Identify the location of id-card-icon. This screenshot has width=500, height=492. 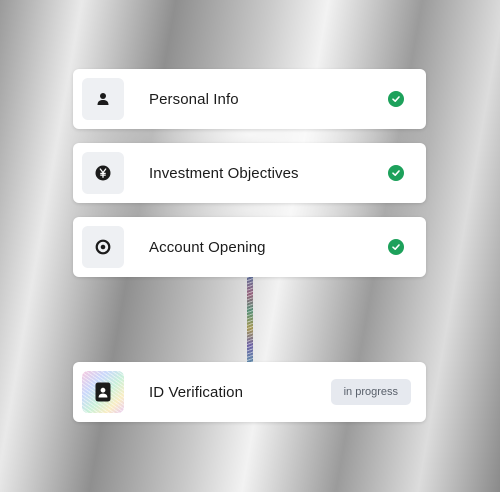
(103, 392).